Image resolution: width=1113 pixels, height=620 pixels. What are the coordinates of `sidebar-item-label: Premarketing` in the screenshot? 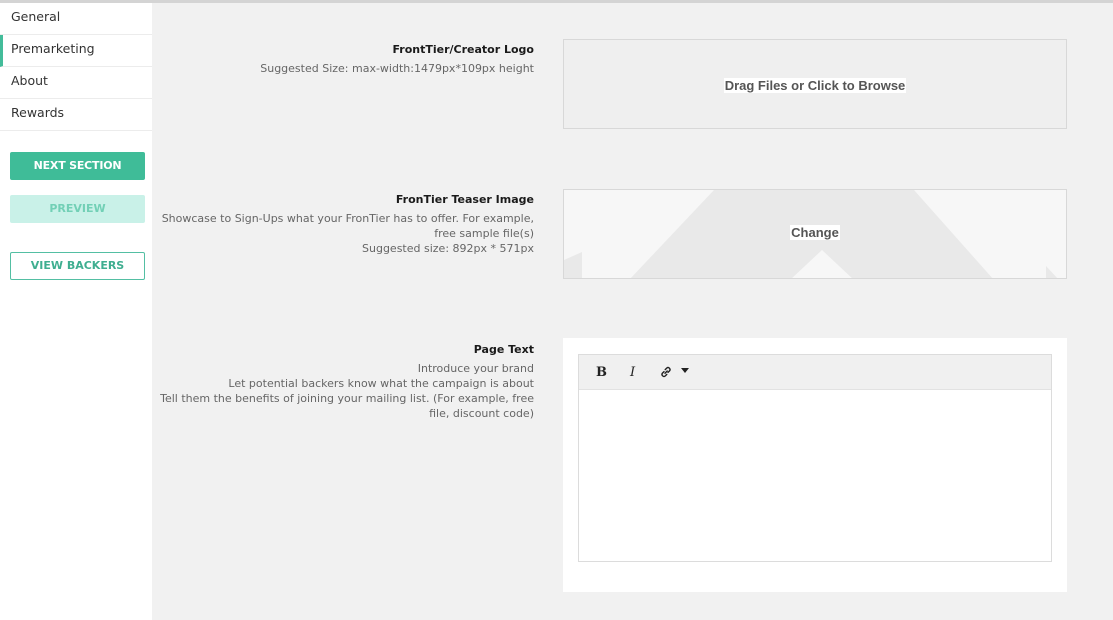 It's located at (53, 48).